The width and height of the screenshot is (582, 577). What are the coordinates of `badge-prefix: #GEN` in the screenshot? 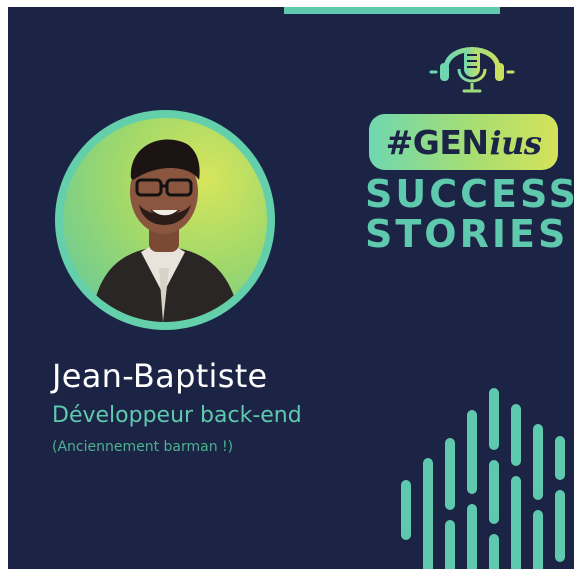 It's located at (437, 142).